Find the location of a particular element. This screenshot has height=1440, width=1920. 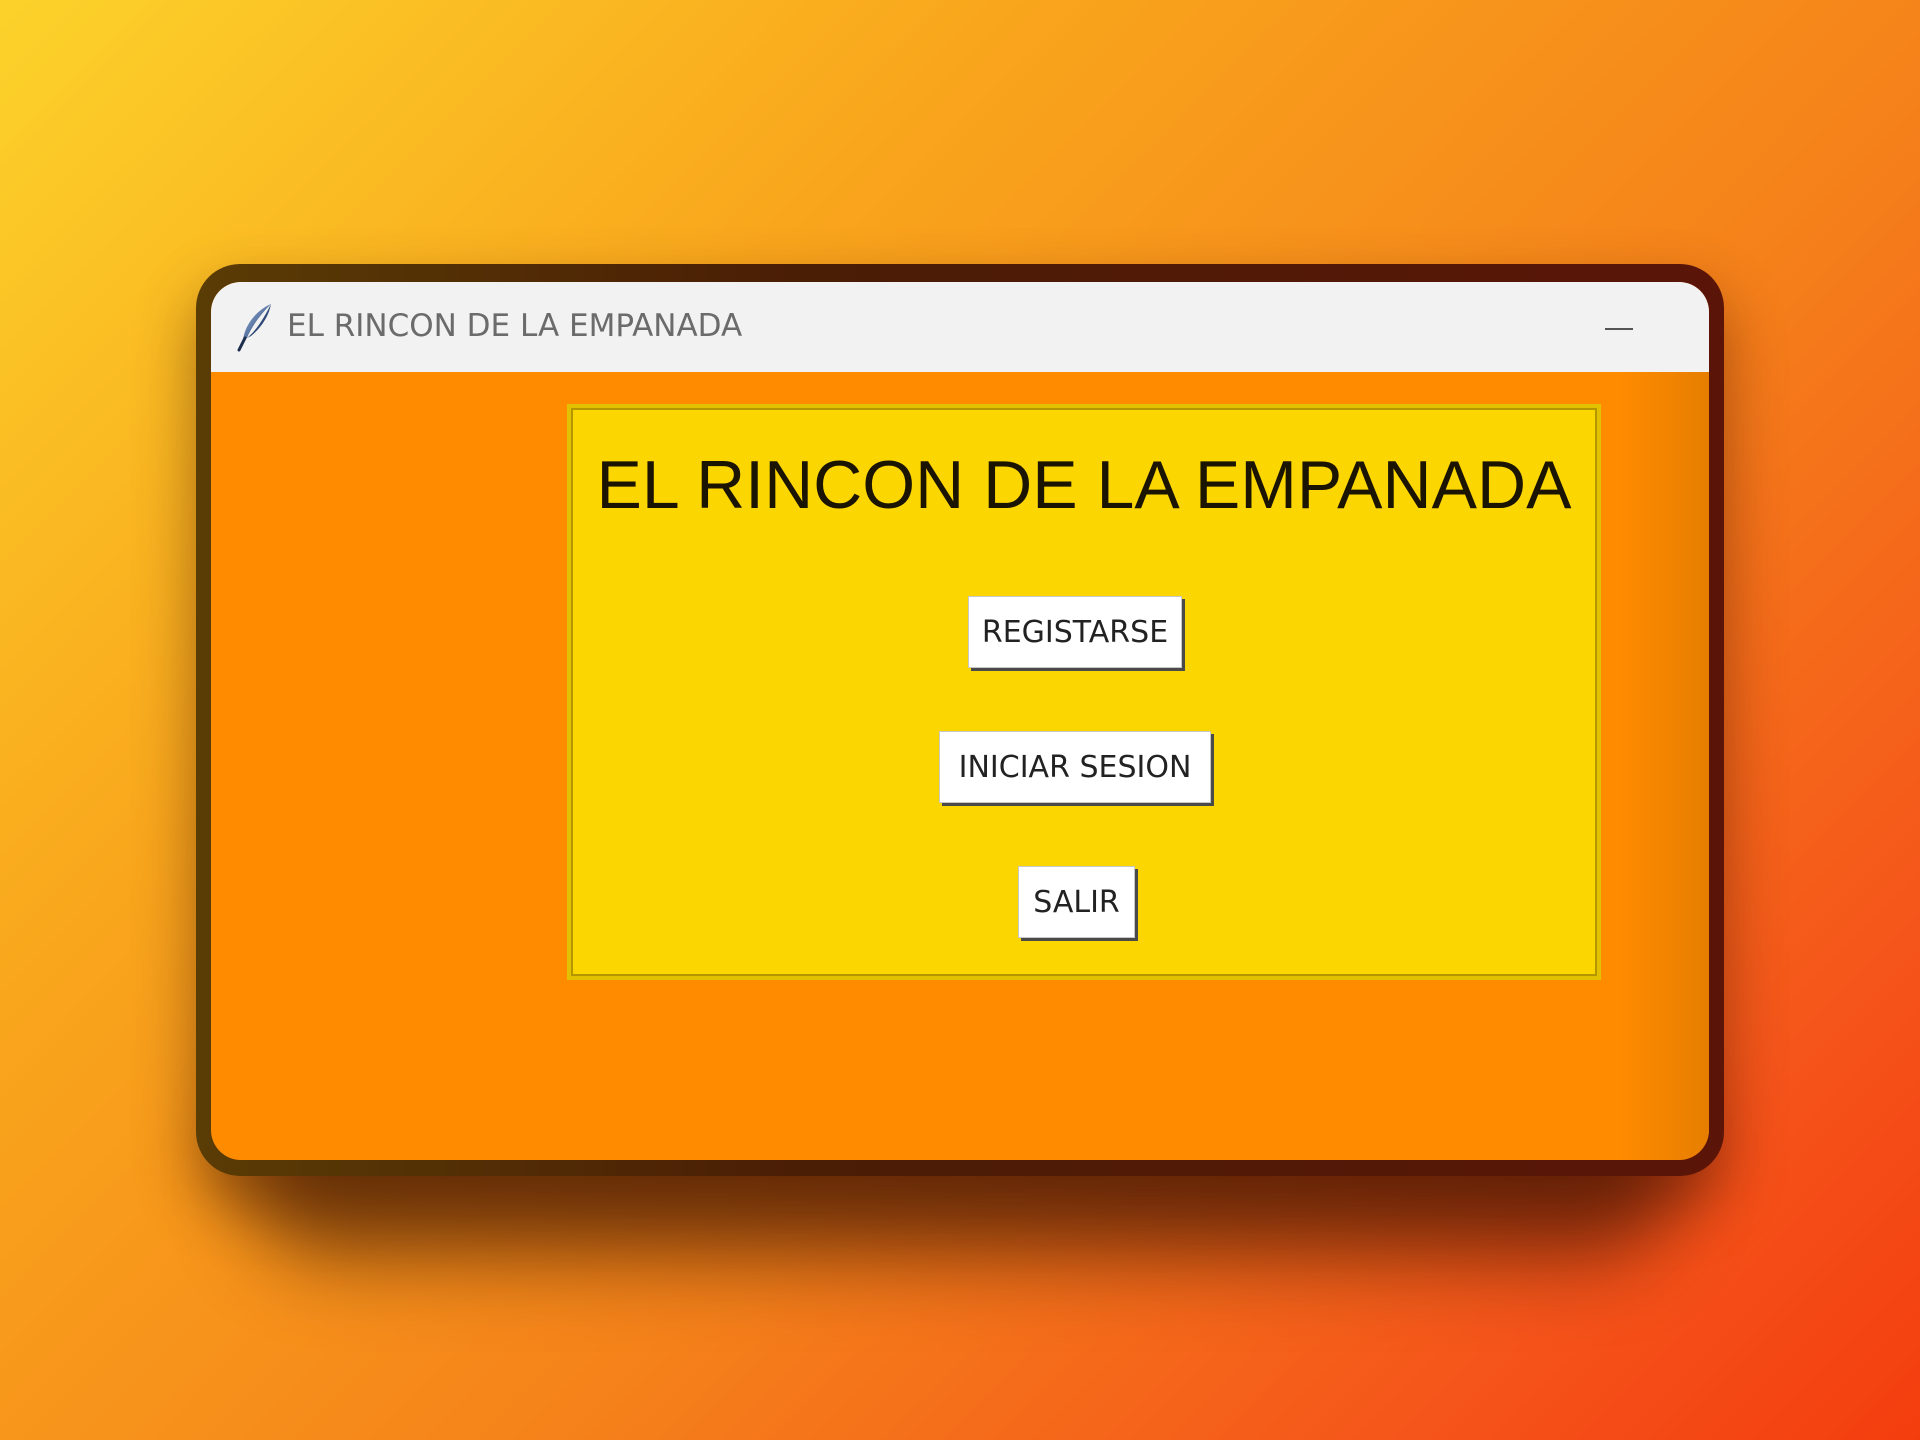

title-bar: EL RINCON DE LA EMPANADA is located at coordinates (960, 327).